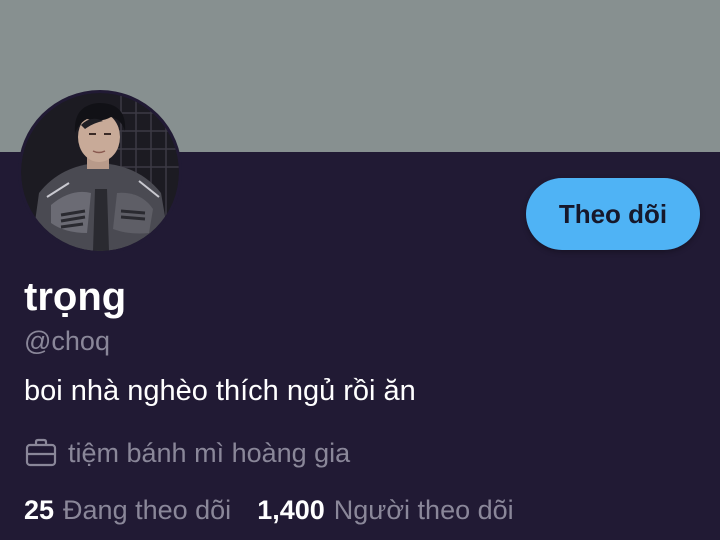 Image resolution: width=720 pixels, height=540 pixels. What do you see at coordinates (613, 214) in the screenshot?
I see `follow-button: Theo dõi` at bounding box center [613, 214].